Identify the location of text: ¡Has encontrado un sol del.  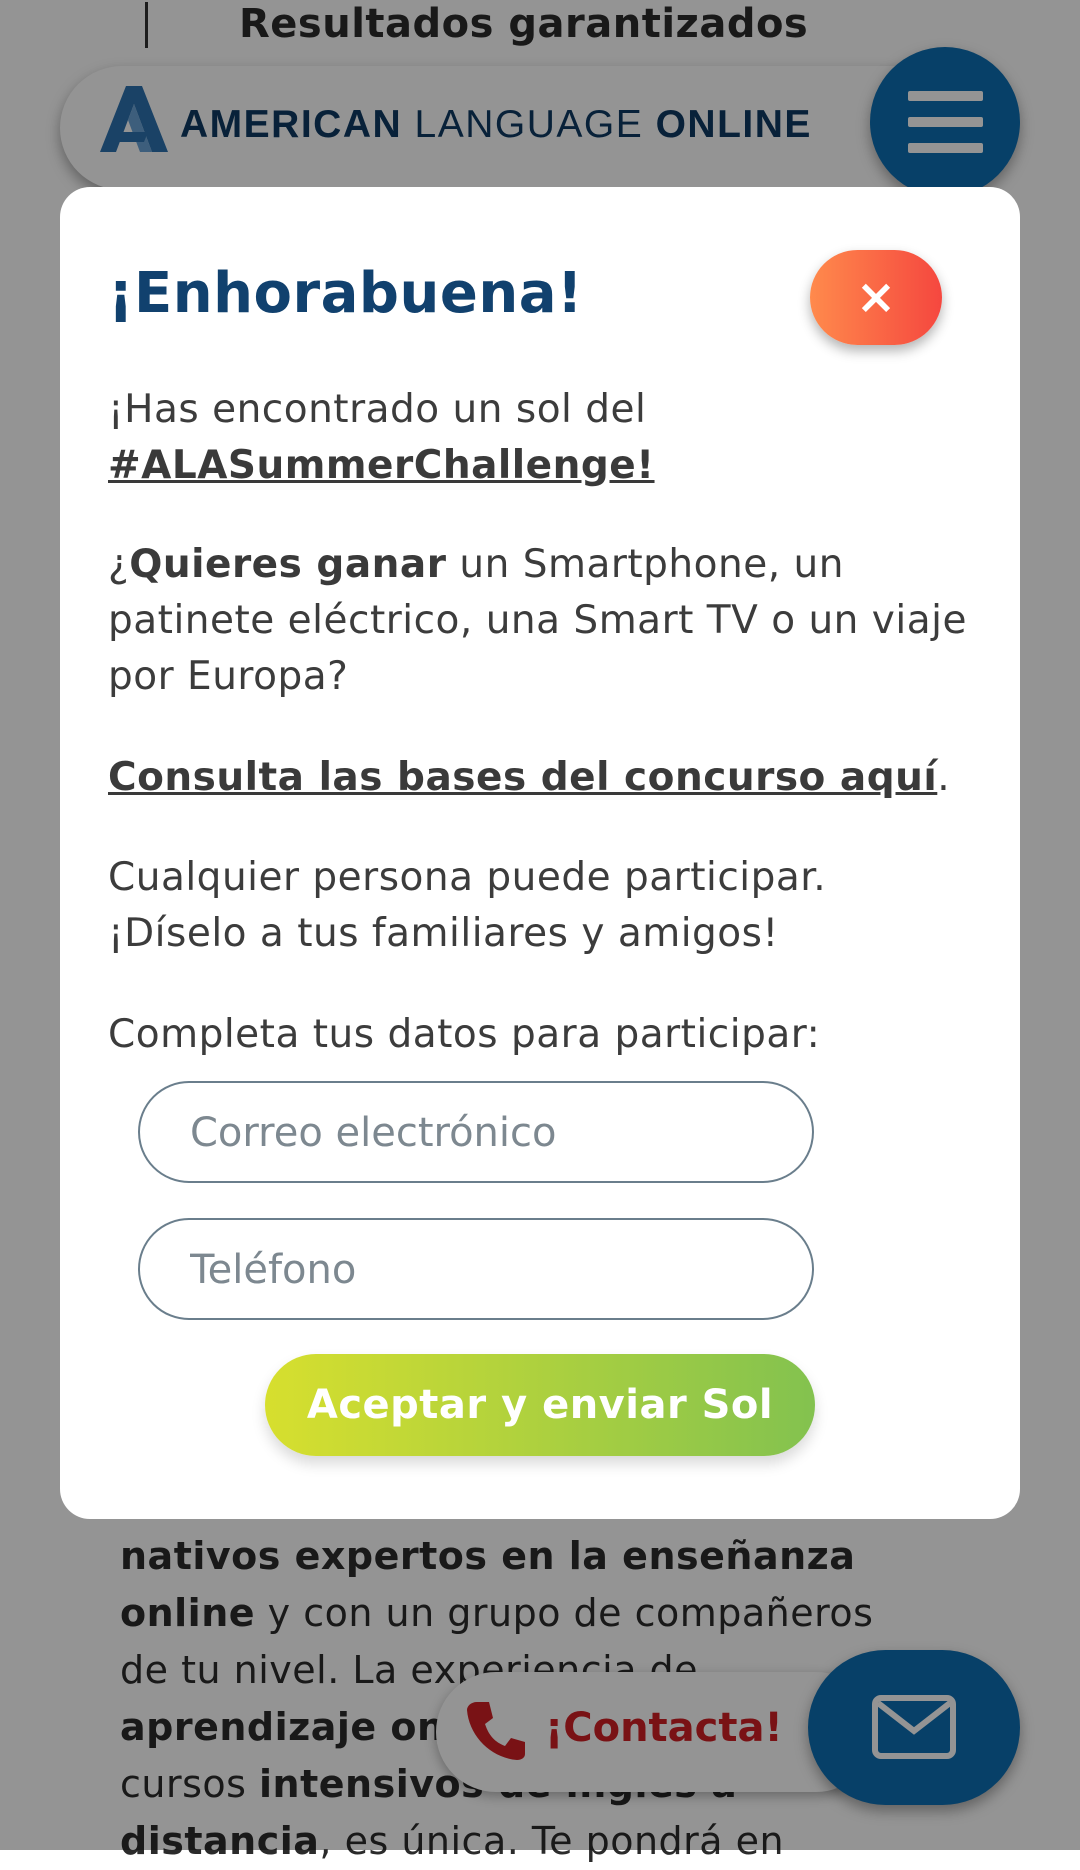
(377, 409).